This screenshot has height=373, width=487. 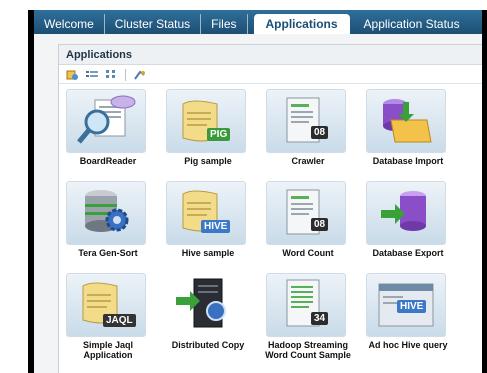 I want to click on scroll-hive-icon: HIVE, so click(x=206, y=213).